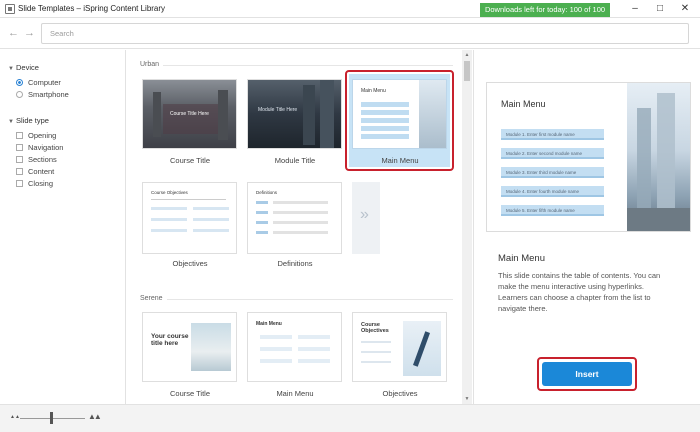 This screenshot has height=432, width=700. What do you see at coordinates (294, 218) in the screenshot?
I see `template-thumb-definitions: Definitions` at bounding box center [294, 218].